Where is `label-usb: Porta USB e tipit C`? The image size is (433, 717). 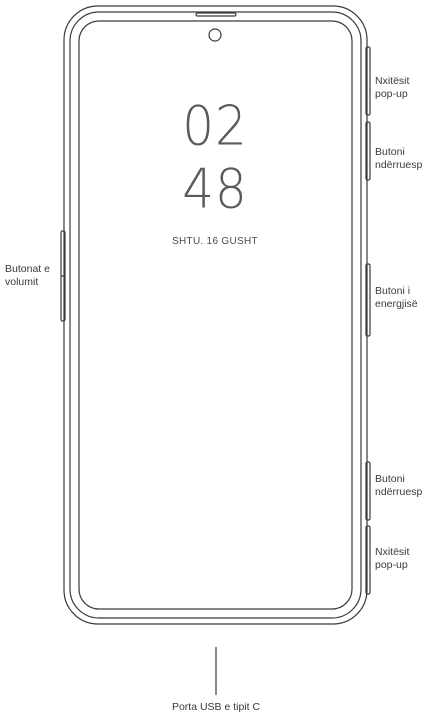
label-usb: Porta USB e tipit C is located at coordinates (216, 707).